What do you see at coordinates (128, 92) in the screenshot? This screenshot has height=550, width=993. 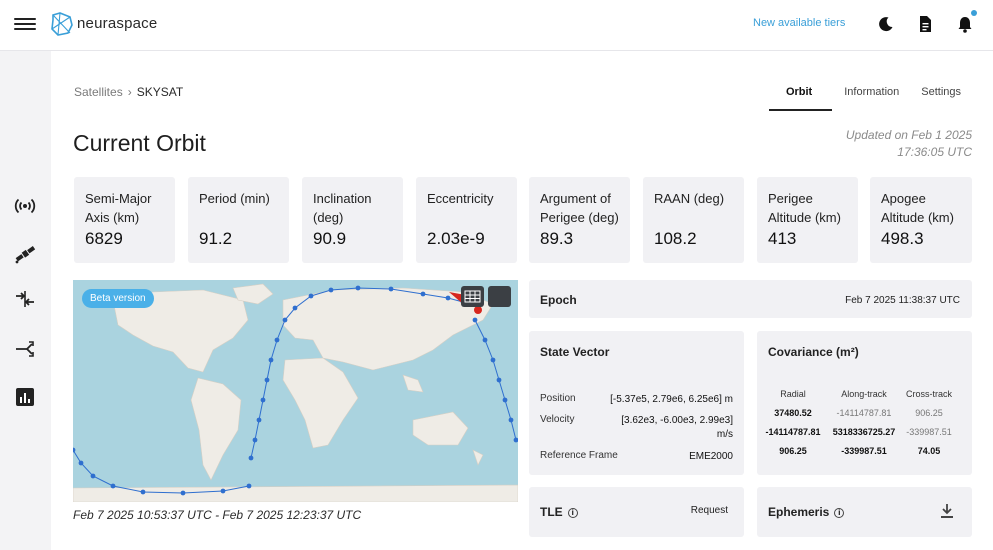 I see `breadcrumb: Satellites › SKYSAT` at bounding box center [128, 92].